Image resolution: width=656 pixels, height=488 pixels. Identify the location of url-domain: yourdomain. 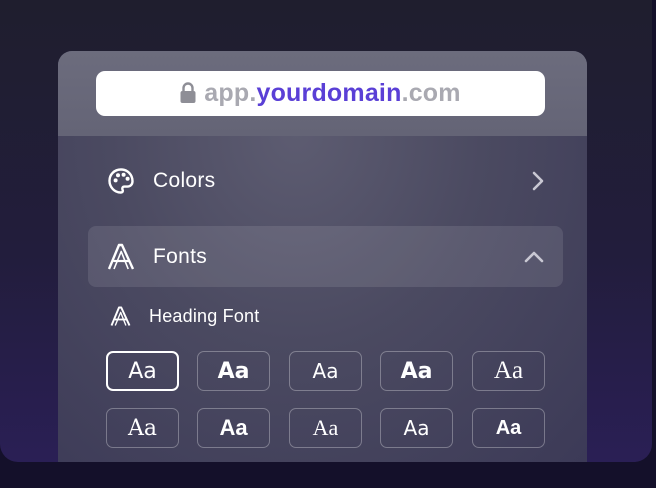
(329, 93).